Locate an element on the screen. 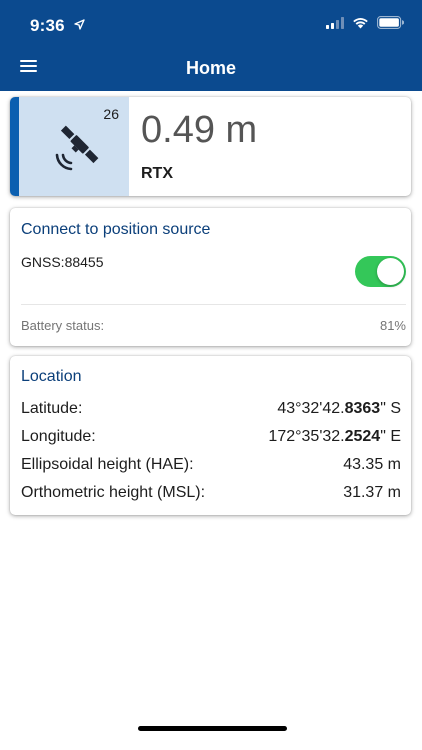 This screenshot has width=422, height=750. top-bar: 9:36 Home is located at coordinates (211, 45).